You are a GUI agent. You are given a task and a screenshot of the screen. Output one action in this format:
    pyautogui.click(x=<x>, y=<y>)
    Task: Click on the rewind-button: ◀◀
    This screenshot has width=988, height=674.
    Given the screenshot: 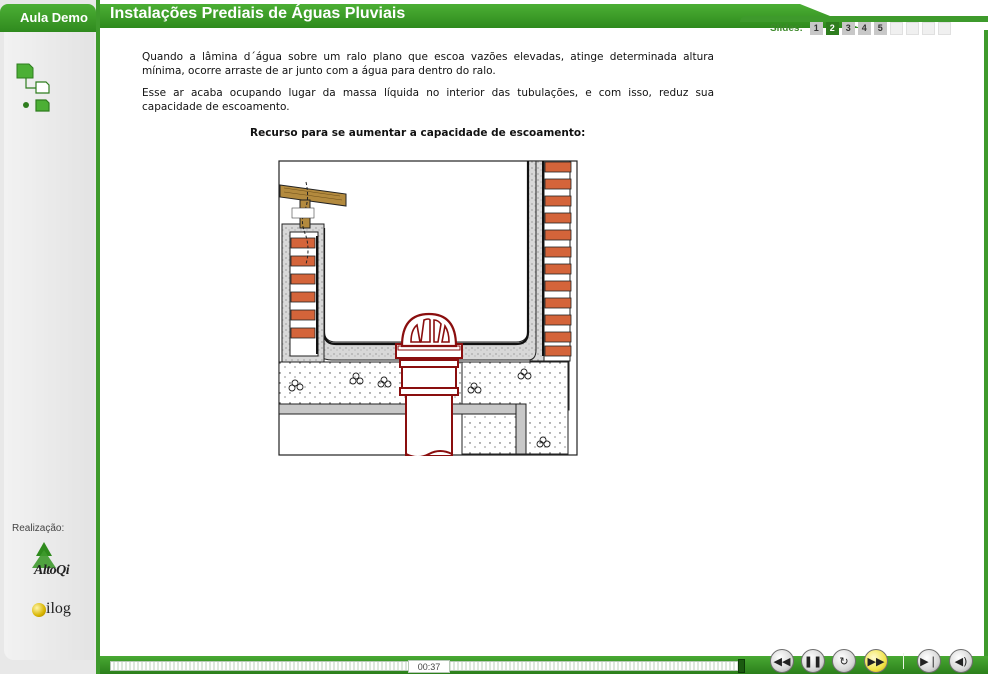 What is the action you would take?
    pyautogui.click(x=782, y=661)
    